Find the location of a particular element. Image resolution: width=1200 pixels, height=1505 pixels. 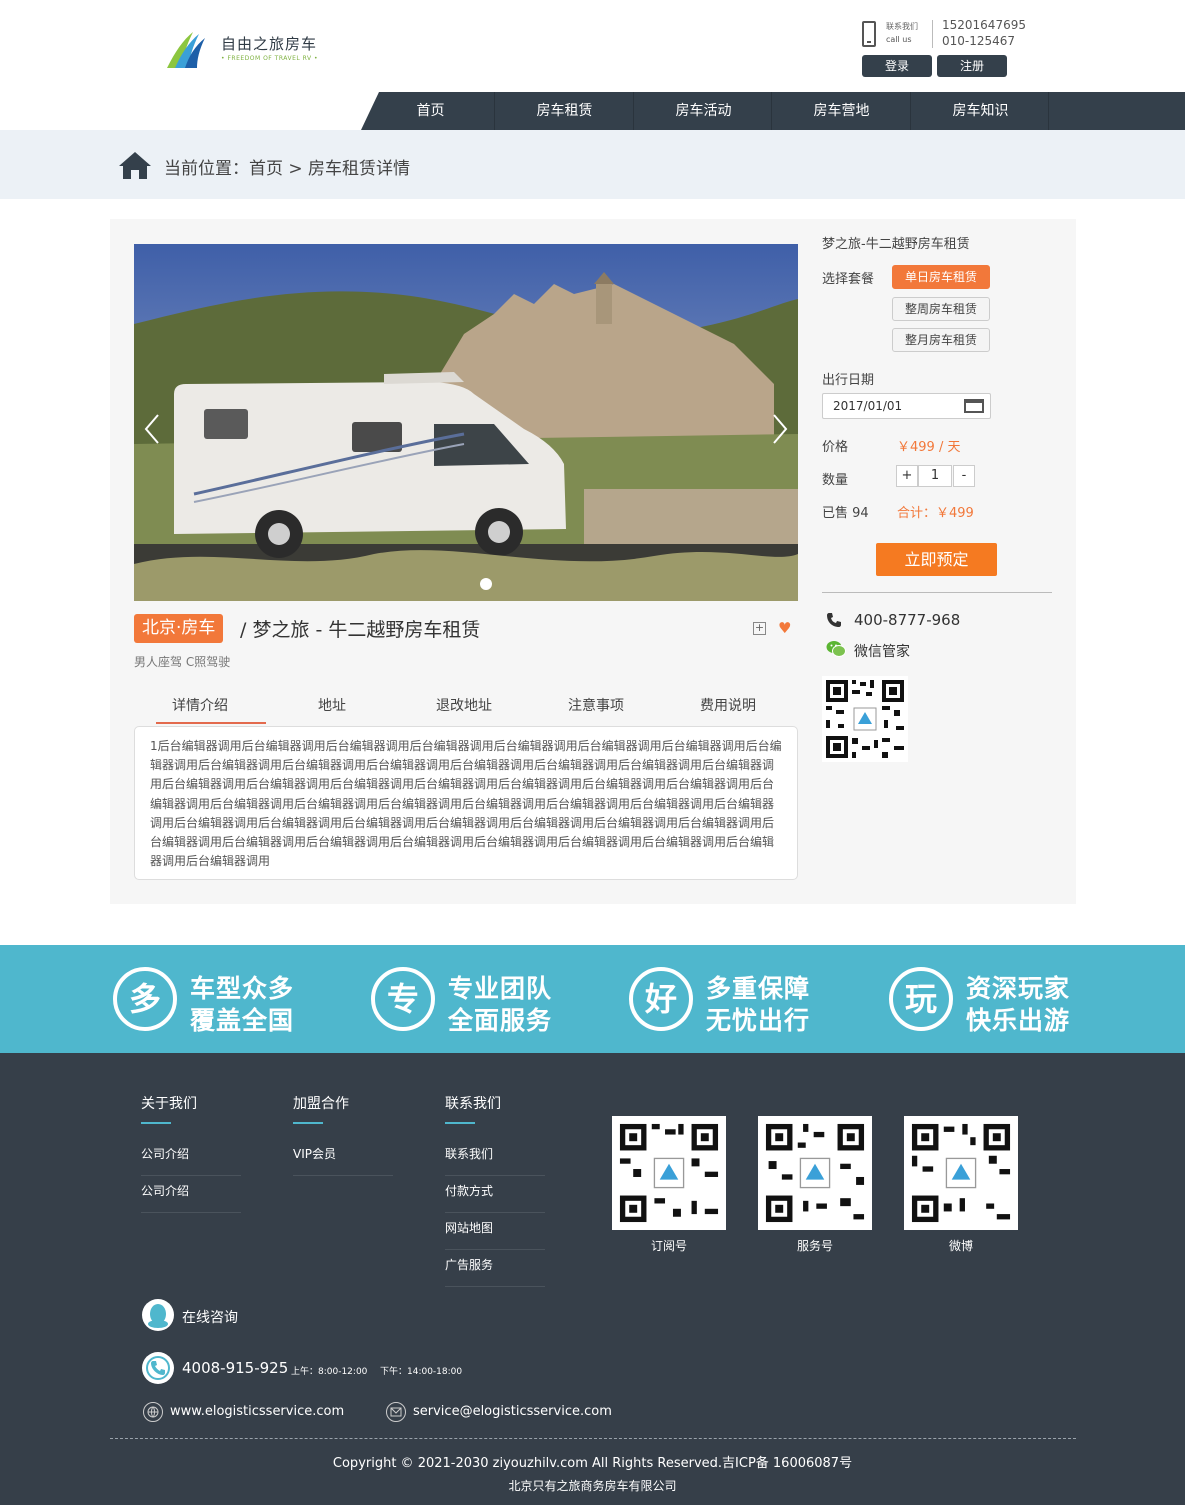

qr-label: 微博 is located at coordinates (960, 1246).